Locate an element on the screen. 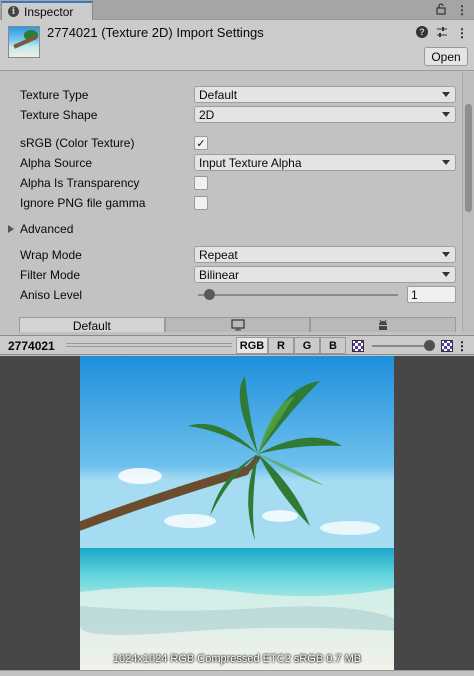 The width and height of the screenshot is (474, 676). texture-shape-label: Texture Shape is located at coordinates (59, 115).